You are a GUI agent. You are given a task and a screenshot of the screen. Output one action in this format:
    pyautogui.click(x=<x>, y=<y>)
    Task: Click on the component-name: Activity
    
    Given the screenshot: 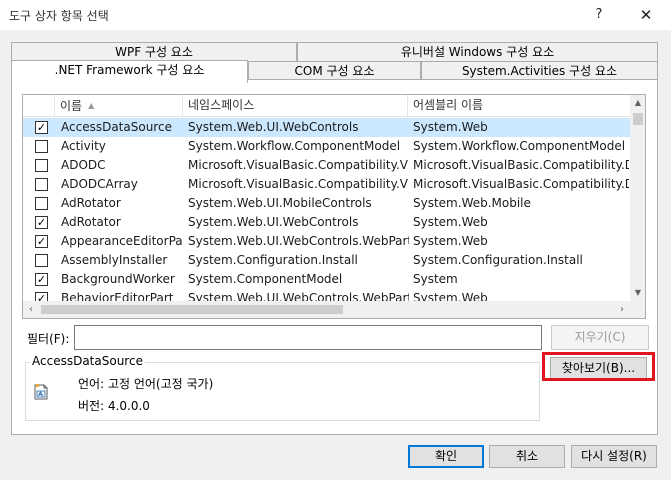 What is the action you would take?
    pyautogui.click(x=83, y=146)
    